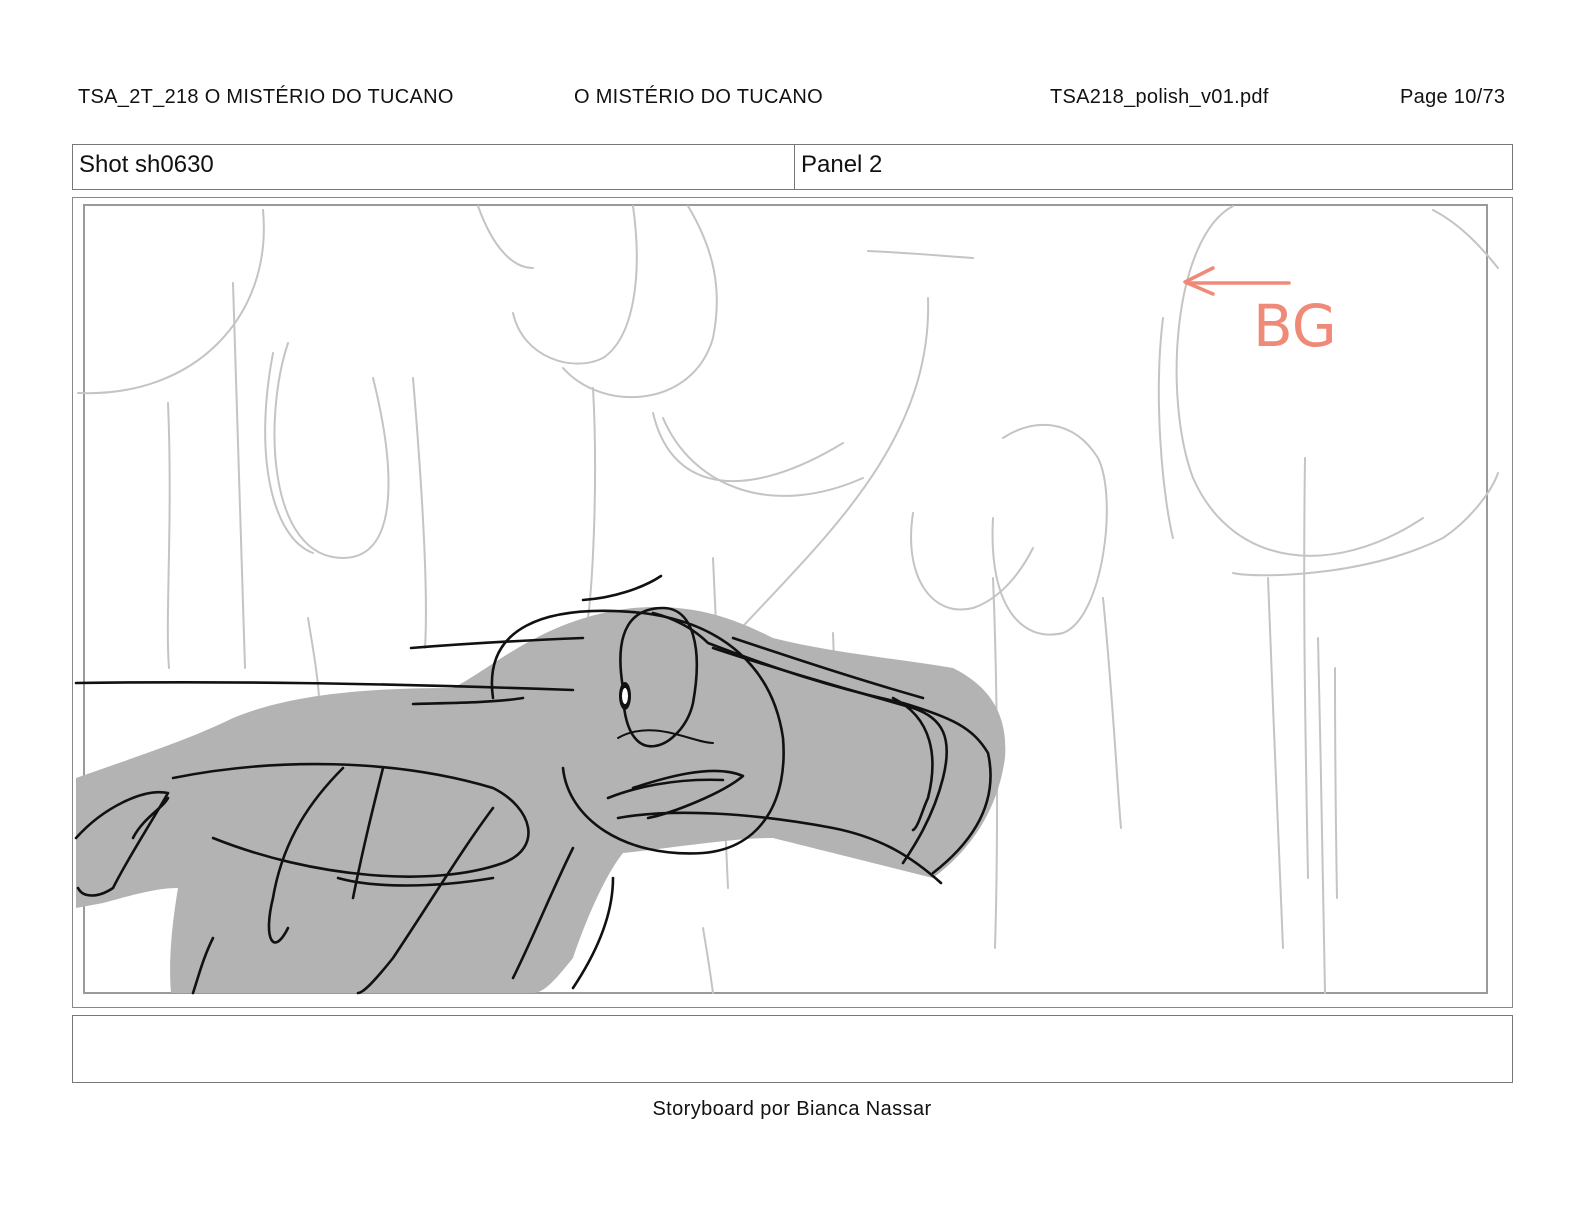 Image resolution: width=1584 pixels, height=1224 pixels. What do you see at coordinates (625, 696) in the screenshot?
I see `character-eye-highlight` at bounding box center [625, 696].